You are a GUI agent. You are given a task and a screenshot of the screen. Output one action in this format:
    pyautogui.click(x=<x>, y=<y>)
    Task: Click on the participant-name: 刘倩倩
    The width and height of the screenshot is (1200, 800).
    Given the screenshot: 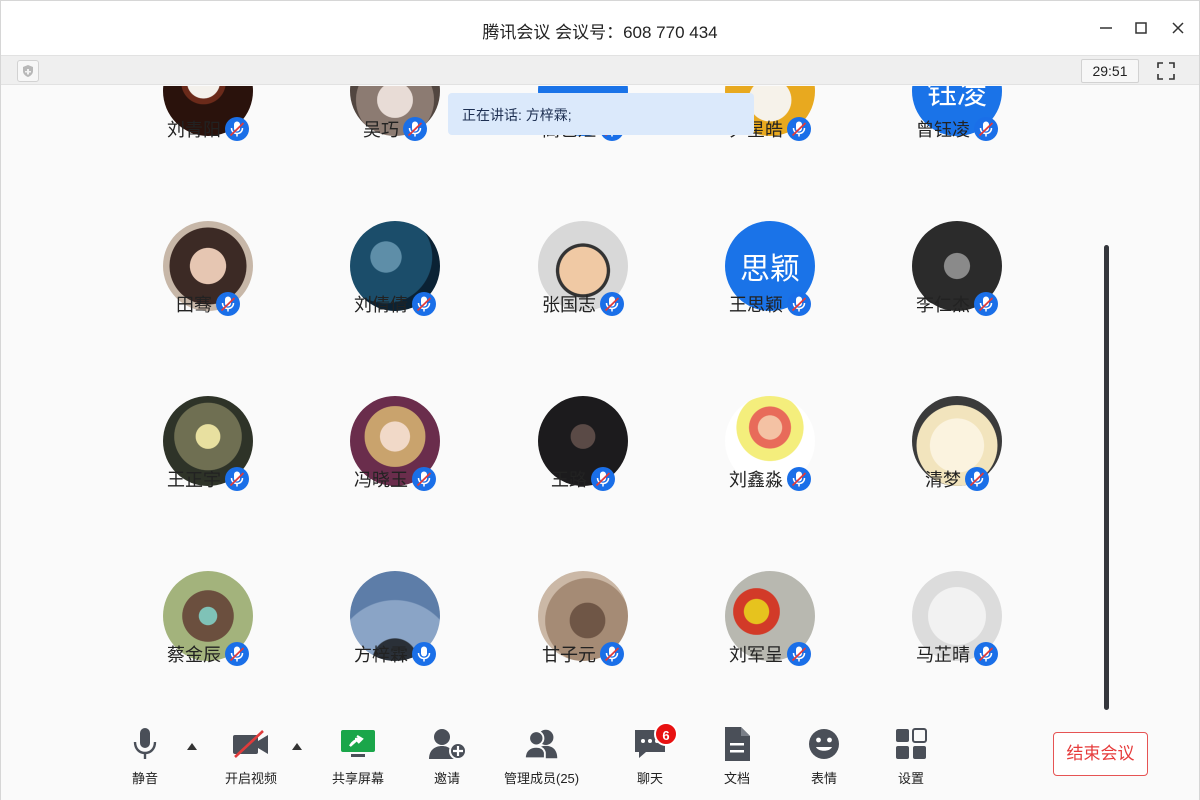 What is the action you would take?
    pyautogui.click(x=381, y=305)
    